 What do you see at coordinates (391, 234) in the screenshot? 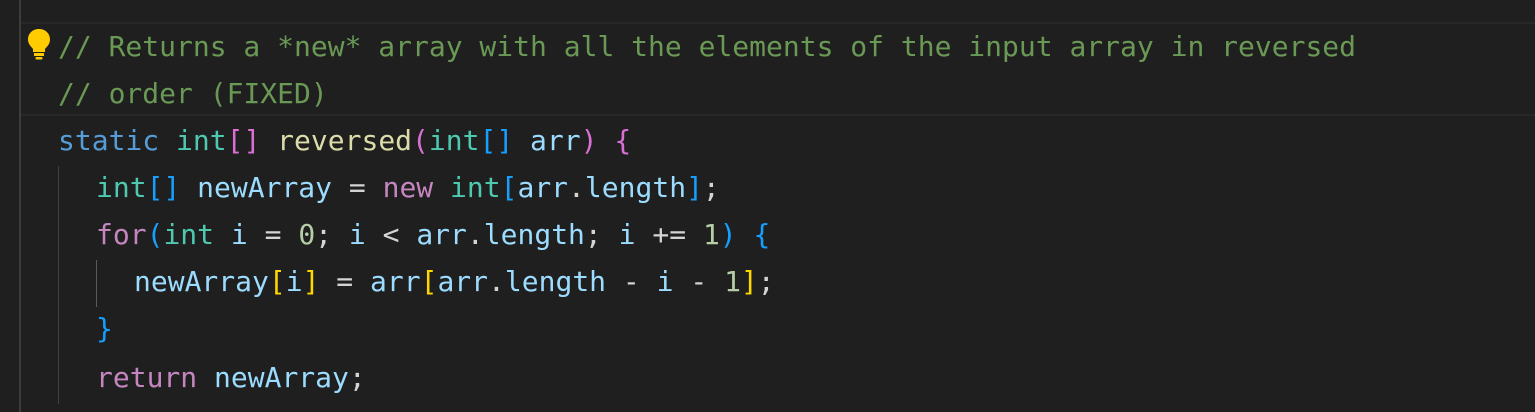
I see `operator: <` at bounding box center [391, 234].